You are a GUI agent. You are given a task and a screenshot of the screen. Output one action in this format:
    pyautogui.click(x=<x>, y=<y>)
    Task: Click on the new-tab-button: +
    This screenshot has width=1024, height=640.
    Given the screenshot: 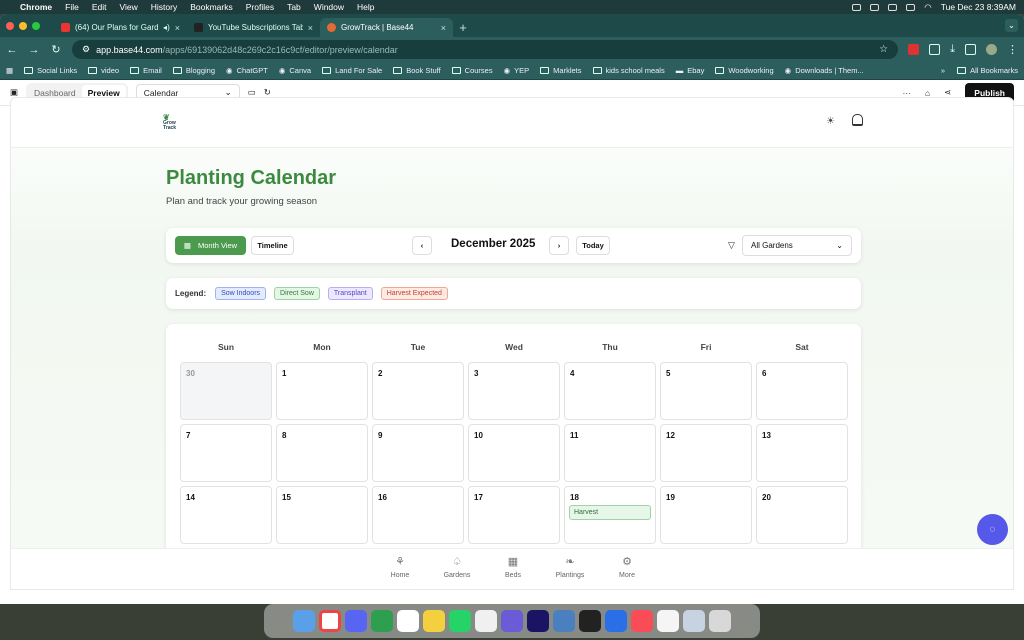 What is the action you would take?
    pyautogui.click(x=463, y=27)
    